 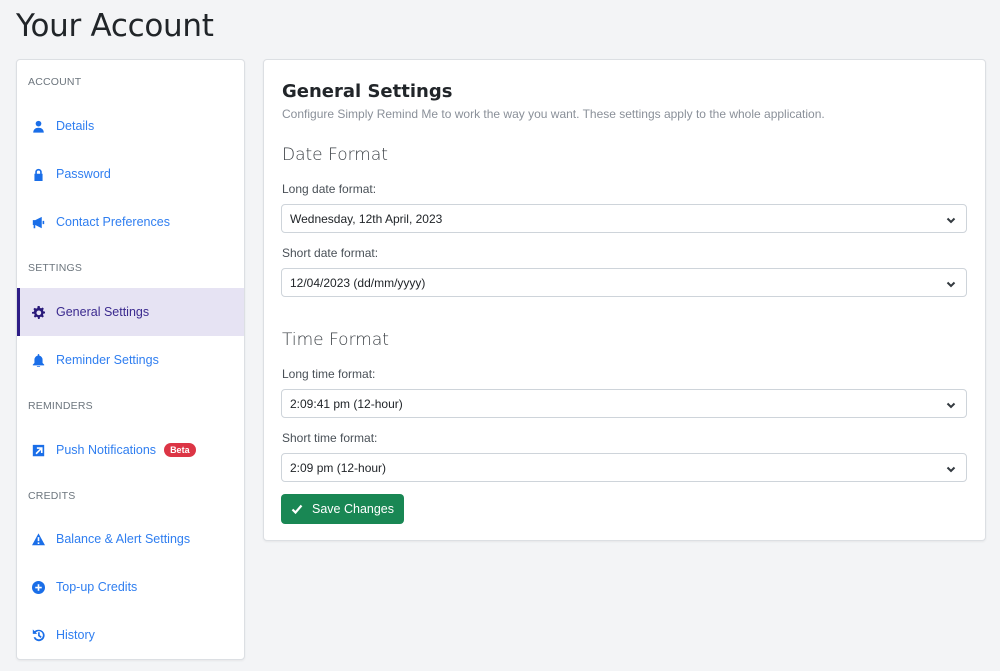 I want to click on section-label-account: ACCOUNT, so click(x=55, y=82).